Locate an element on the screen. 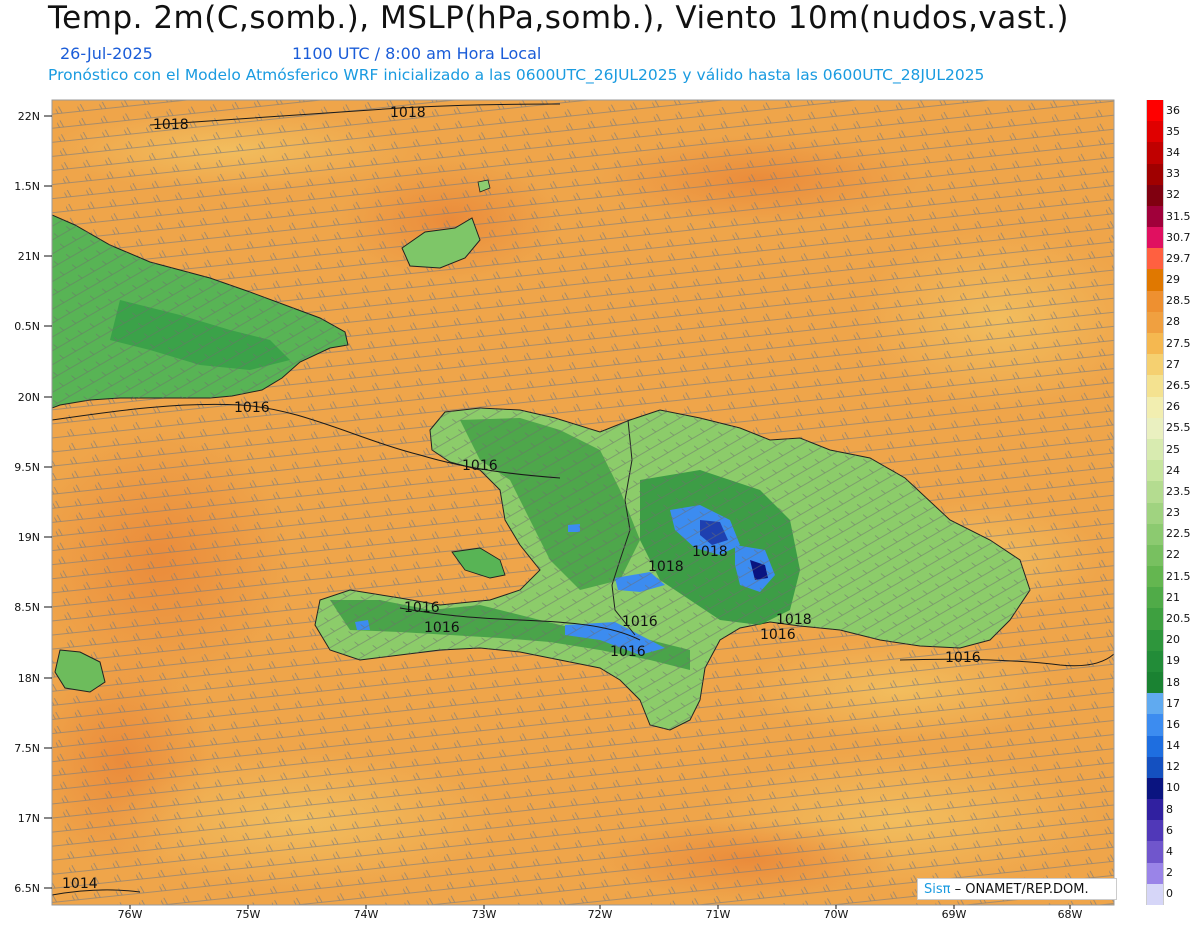 The image size is (1200, 927). legend-label: 30.7 is located at coordinates (1178, 237).